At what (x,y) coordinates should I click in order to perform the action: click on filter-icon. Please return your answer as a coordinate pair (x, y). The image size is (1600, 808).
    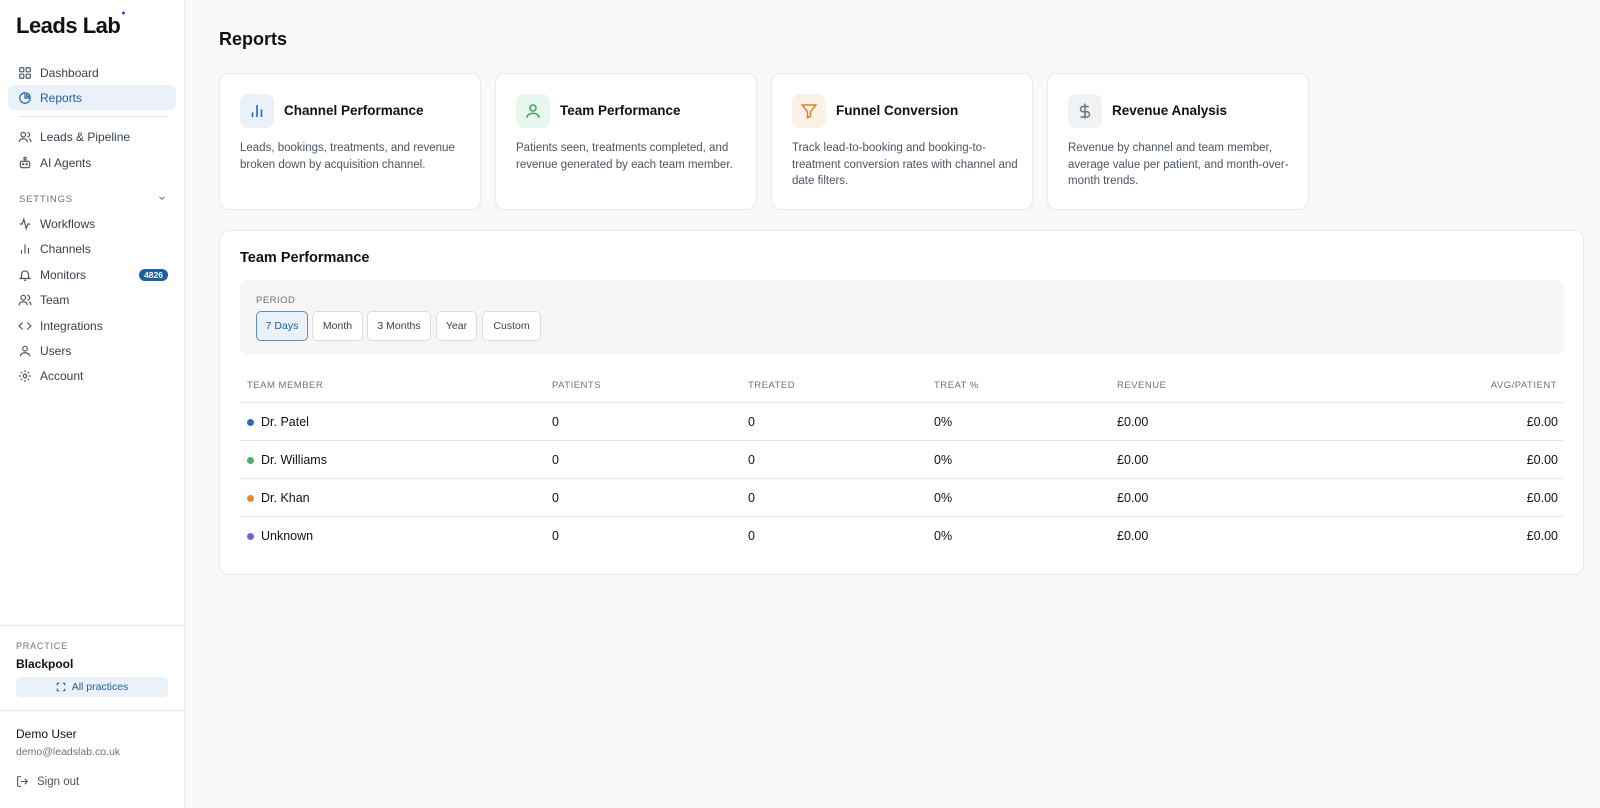
    Looking at the image, I should click on (809, 111).